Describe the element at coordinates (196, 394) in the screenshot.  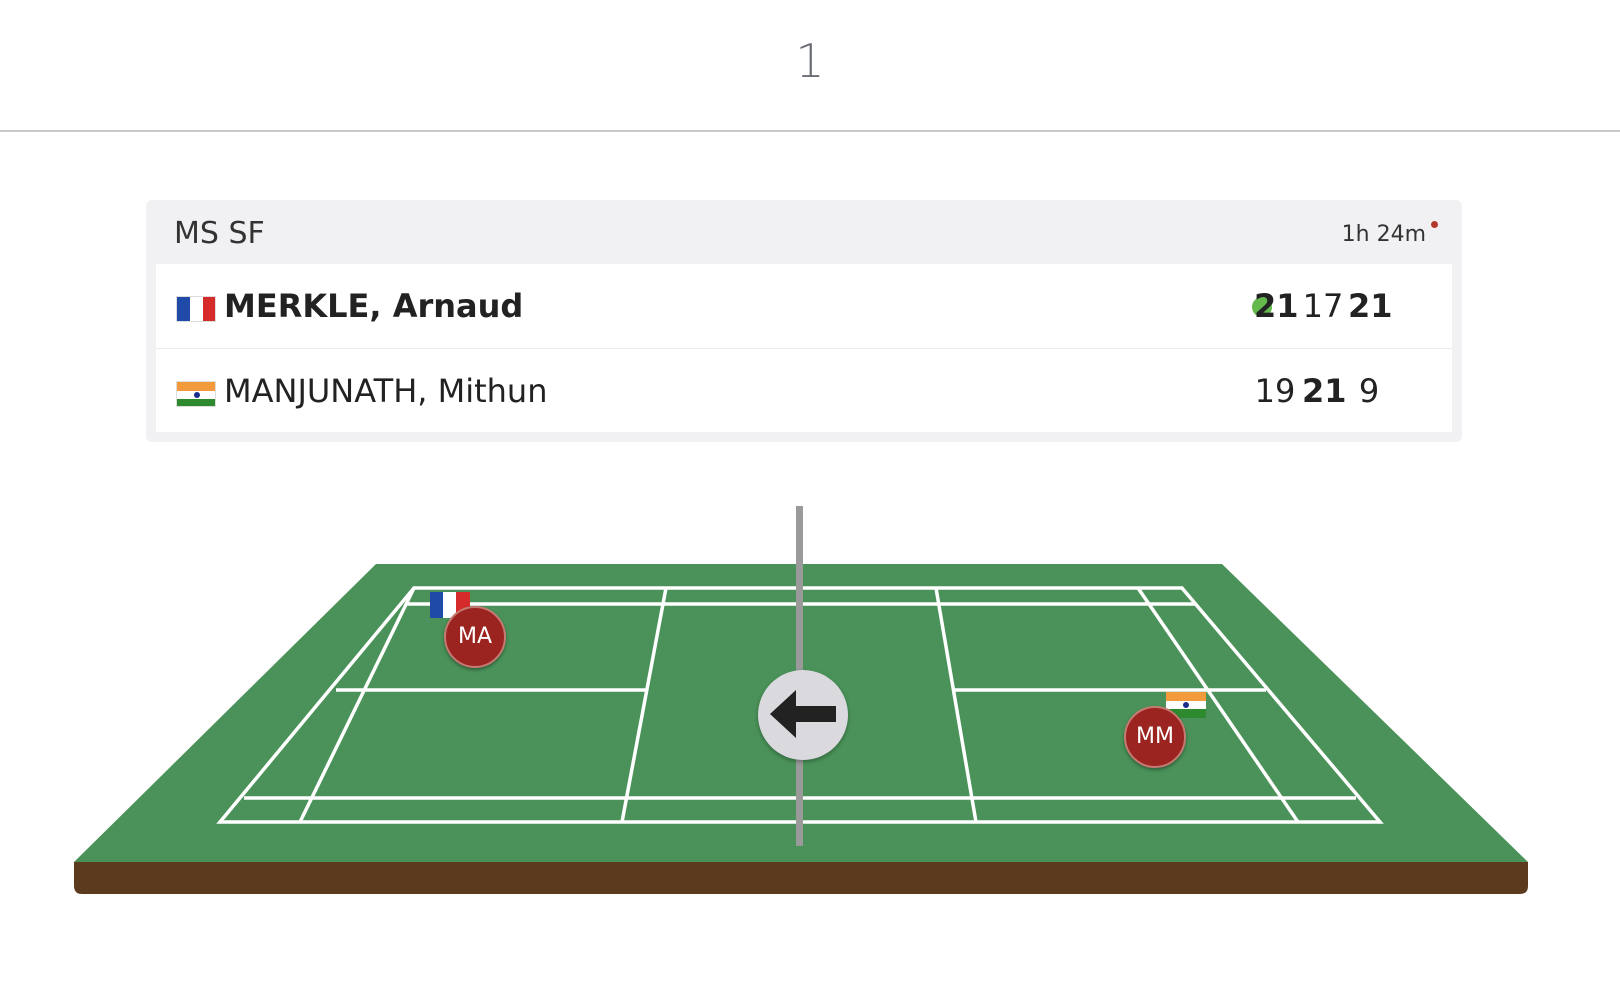
I see `india-flag-icon` at that location.